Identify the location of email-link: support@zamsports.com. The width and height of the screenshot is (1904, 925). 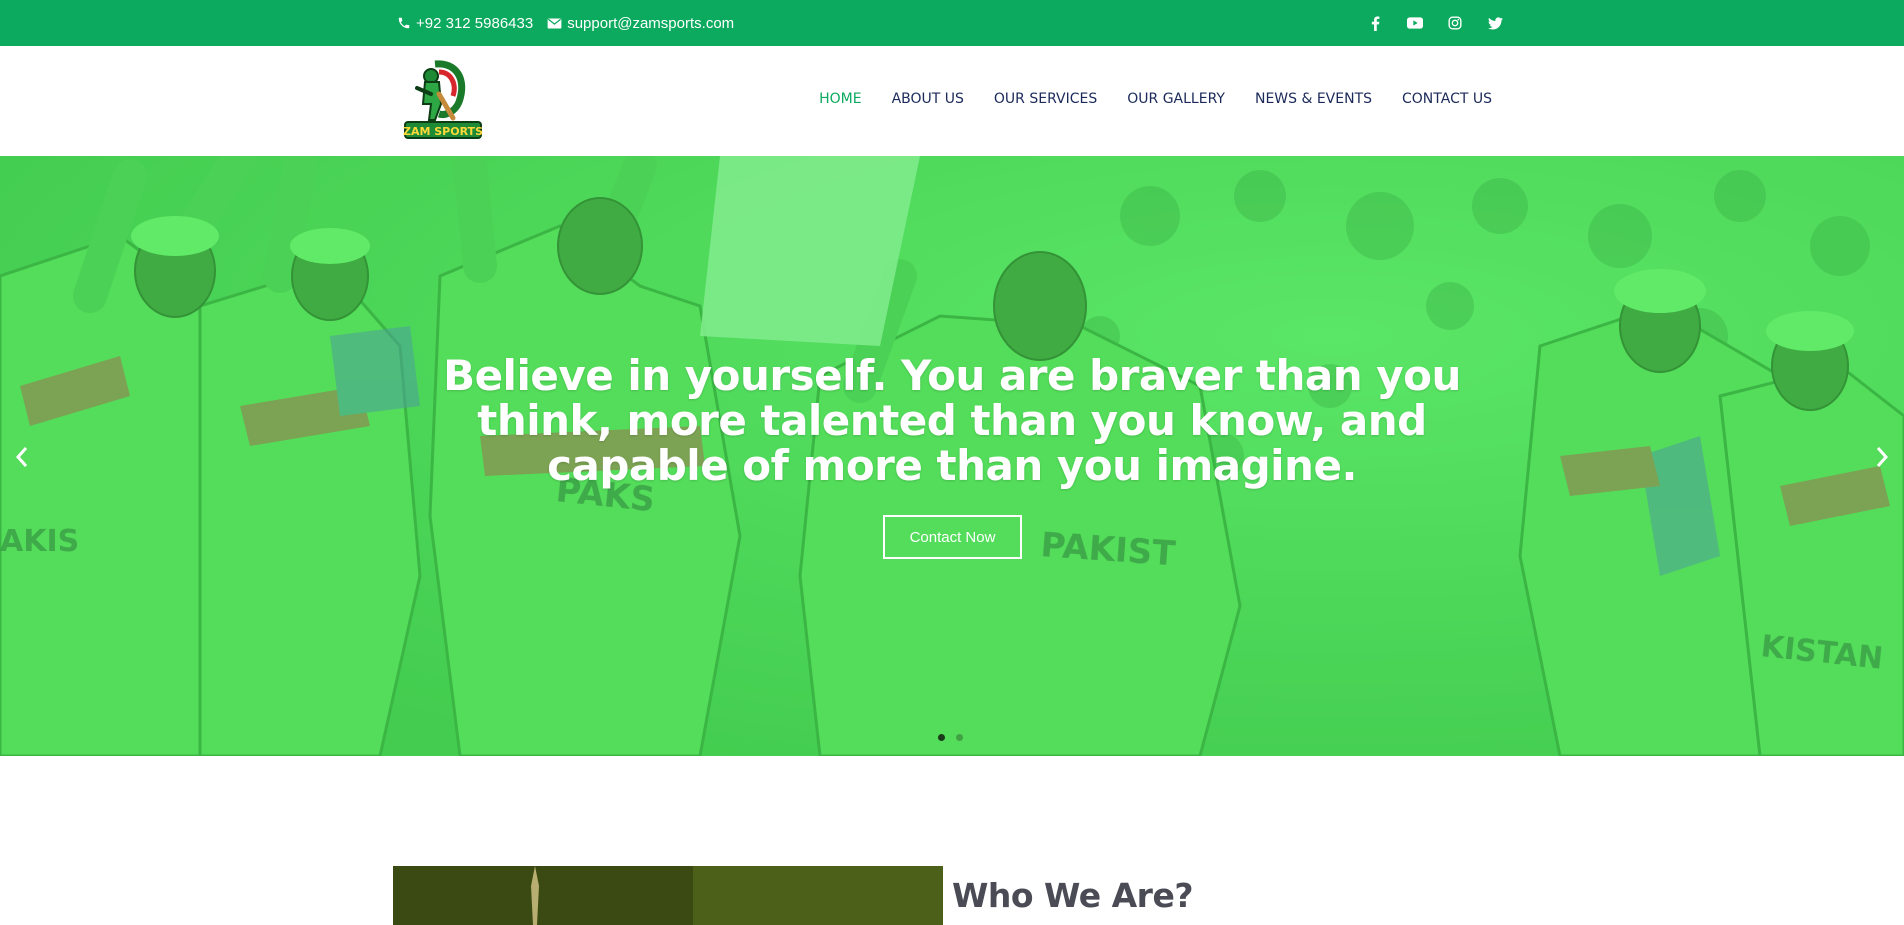
(640, 23).